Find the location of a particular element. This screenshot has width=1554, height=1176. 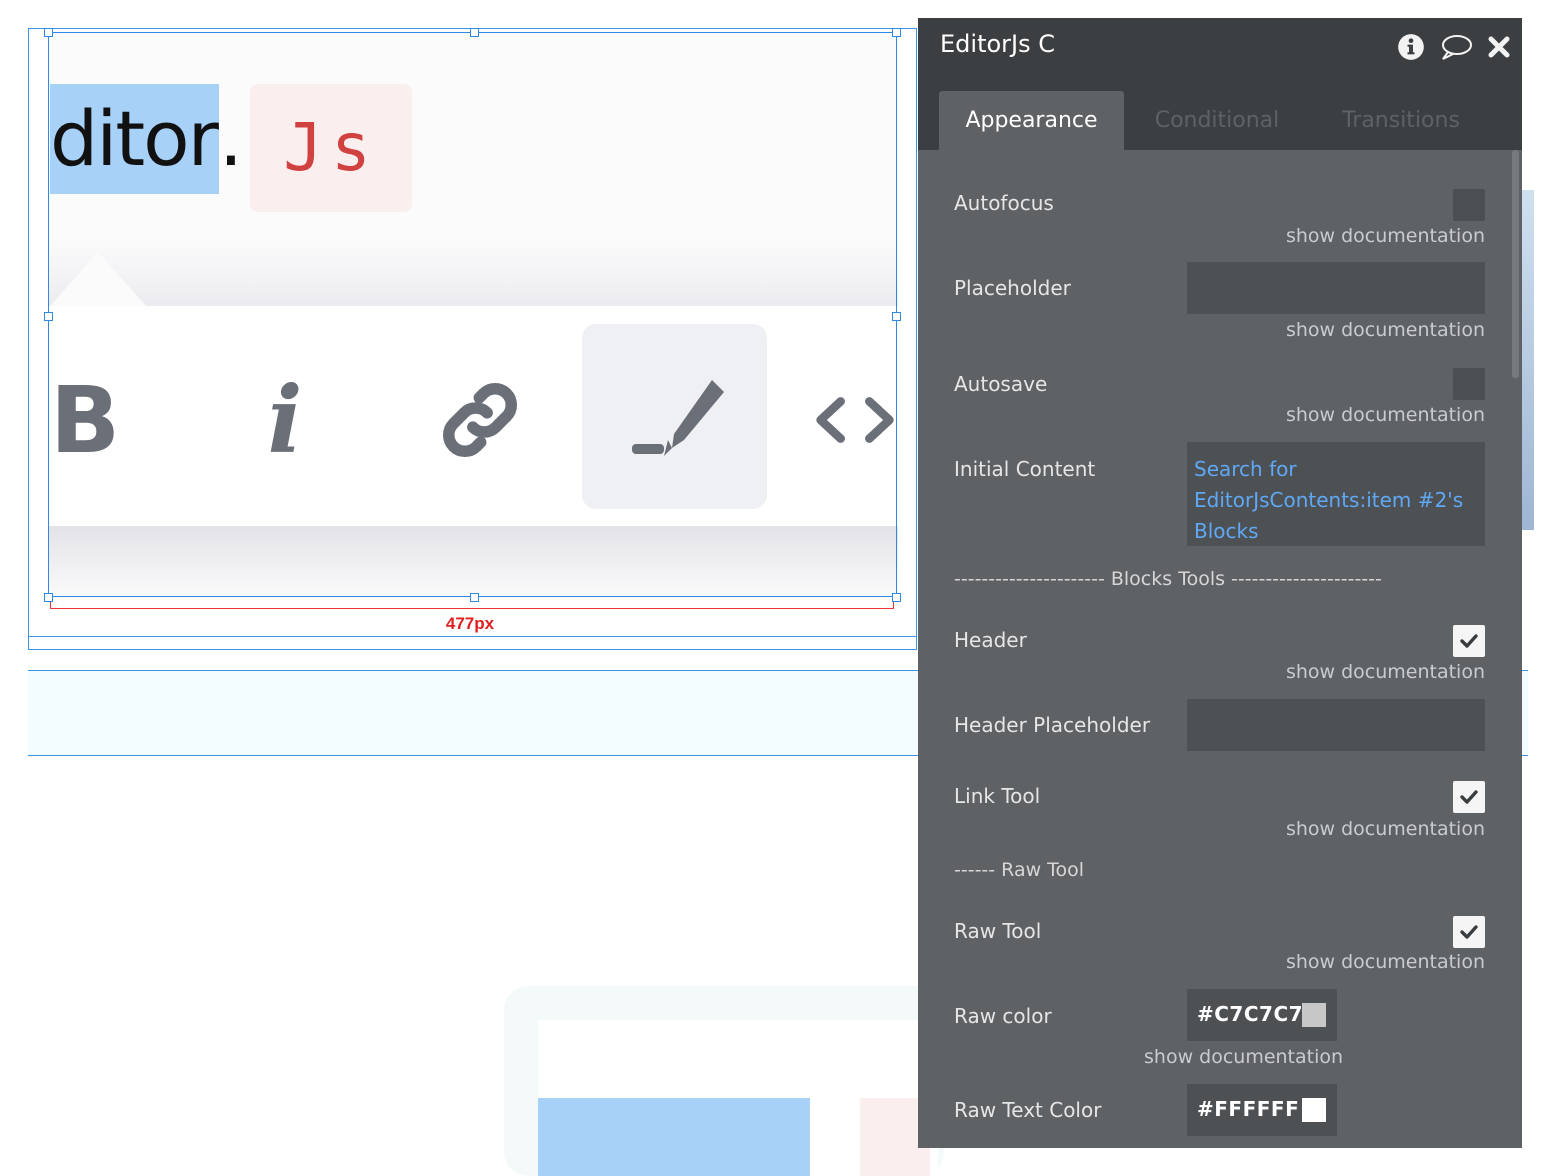

right-edge-element is located at coordinates (1527, 360).